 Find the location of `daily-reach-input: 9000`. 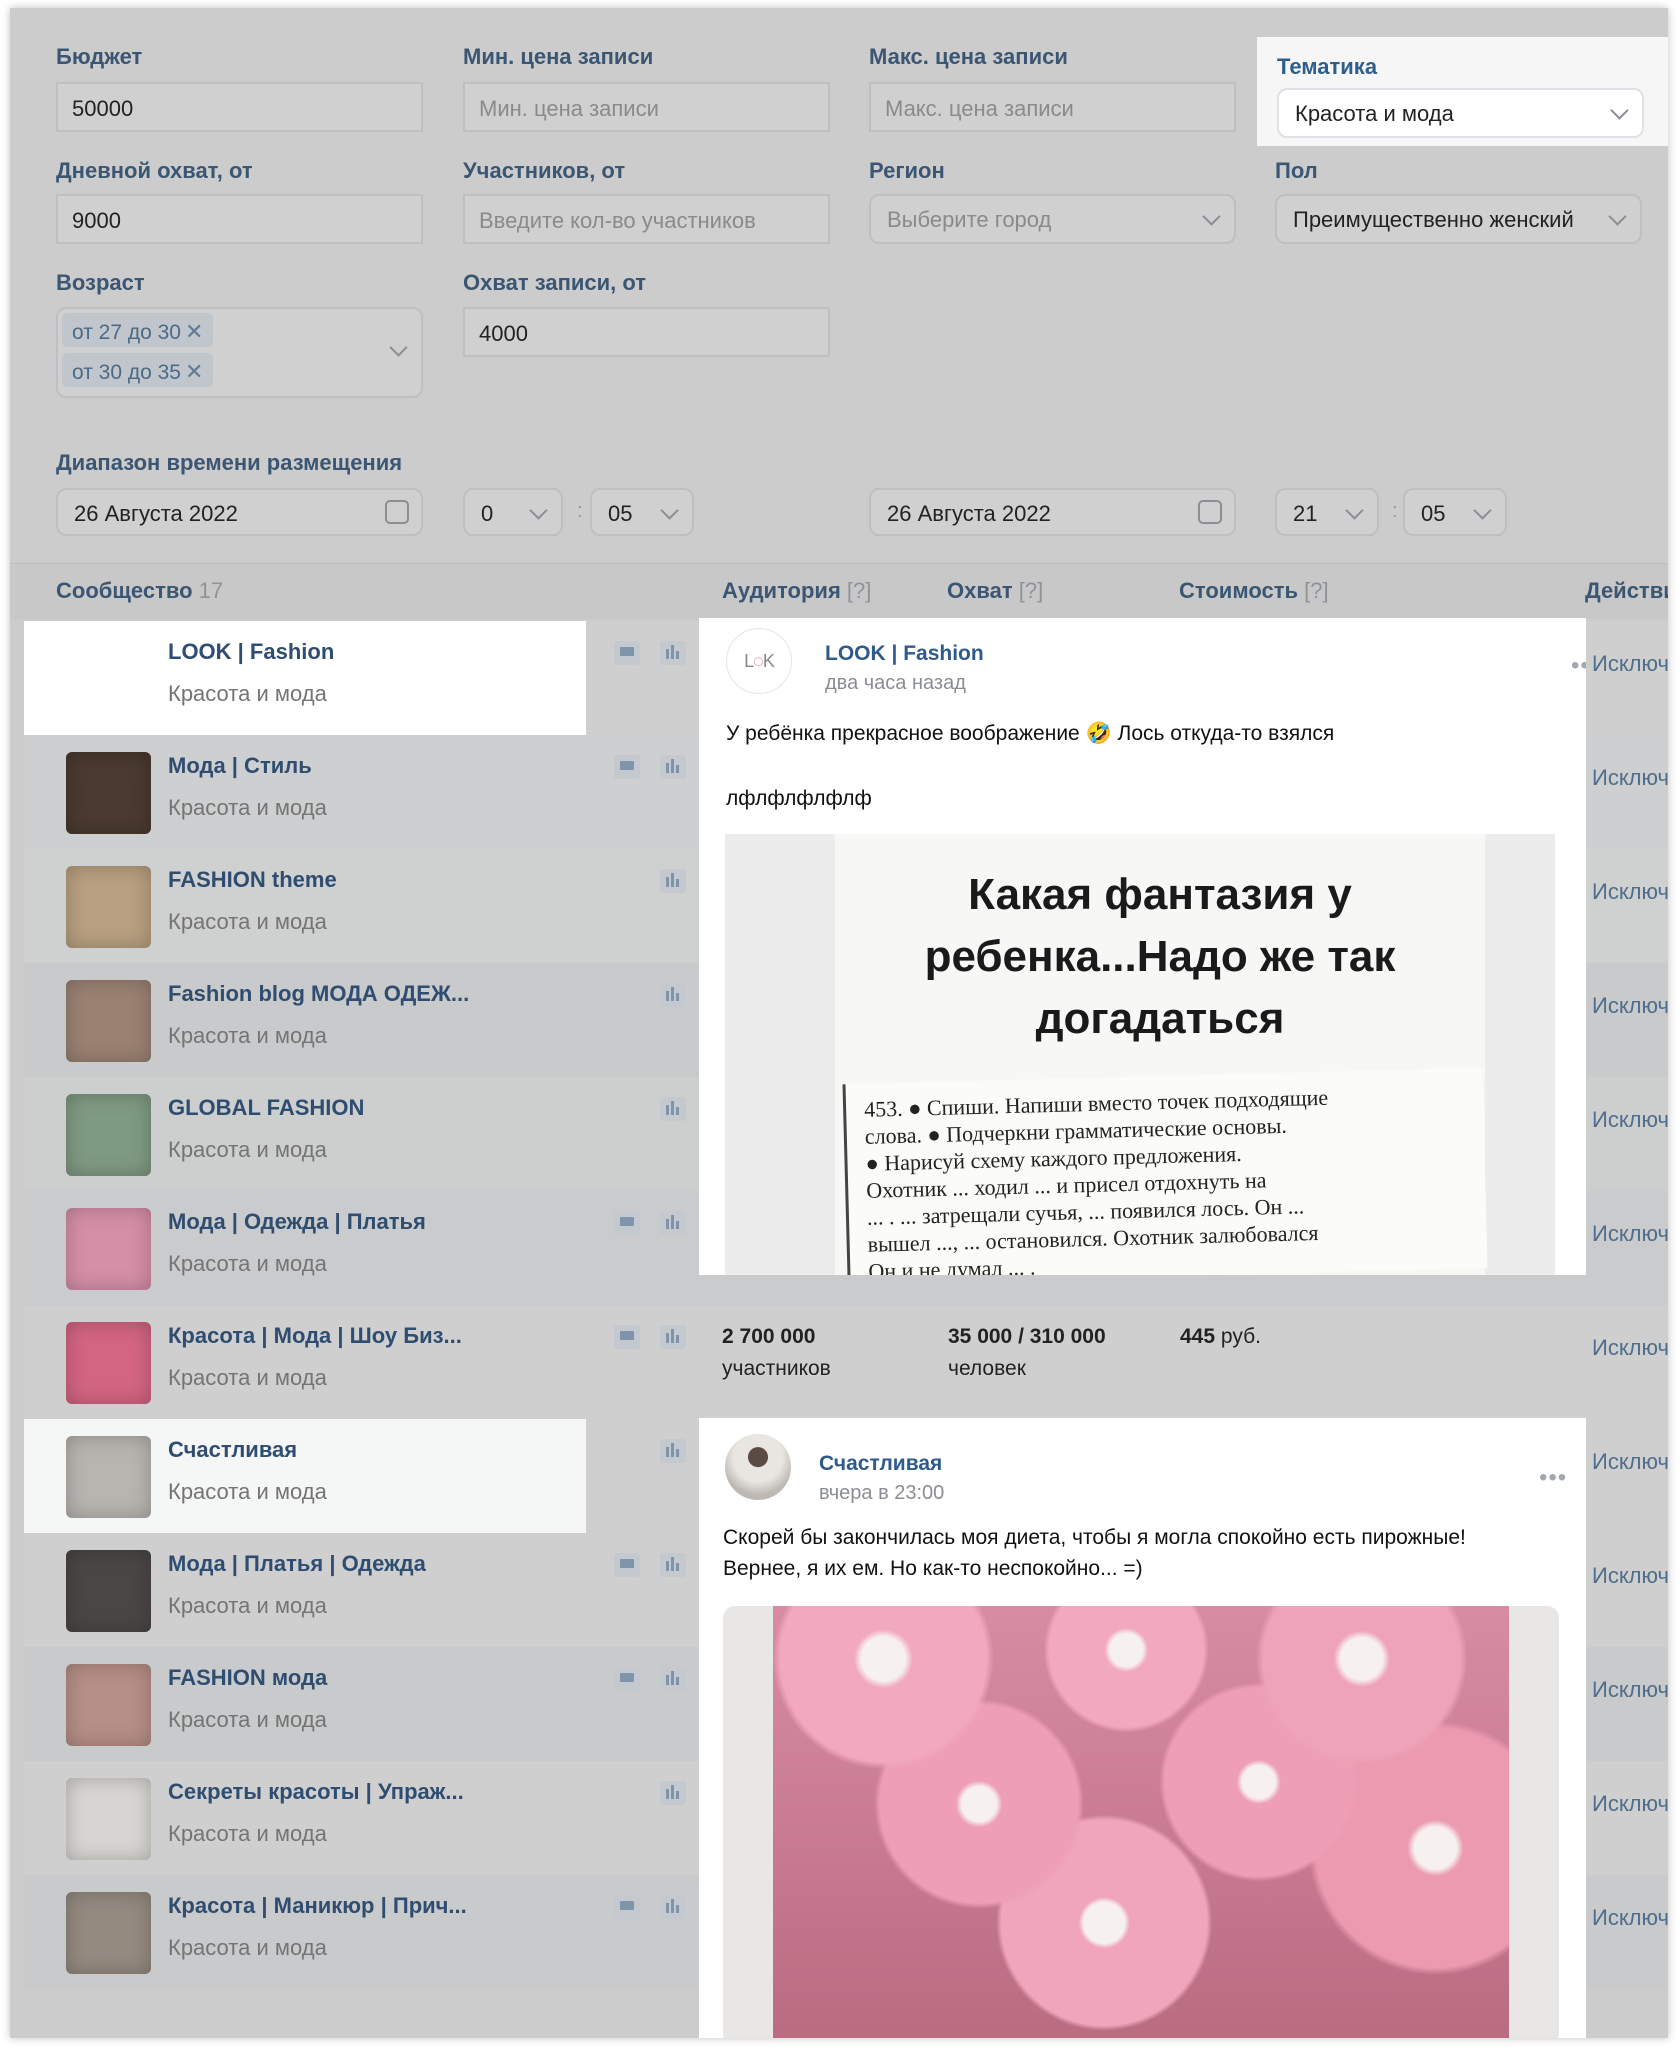

daily-reach-input: 9000 is located at coordinates (239, 219).